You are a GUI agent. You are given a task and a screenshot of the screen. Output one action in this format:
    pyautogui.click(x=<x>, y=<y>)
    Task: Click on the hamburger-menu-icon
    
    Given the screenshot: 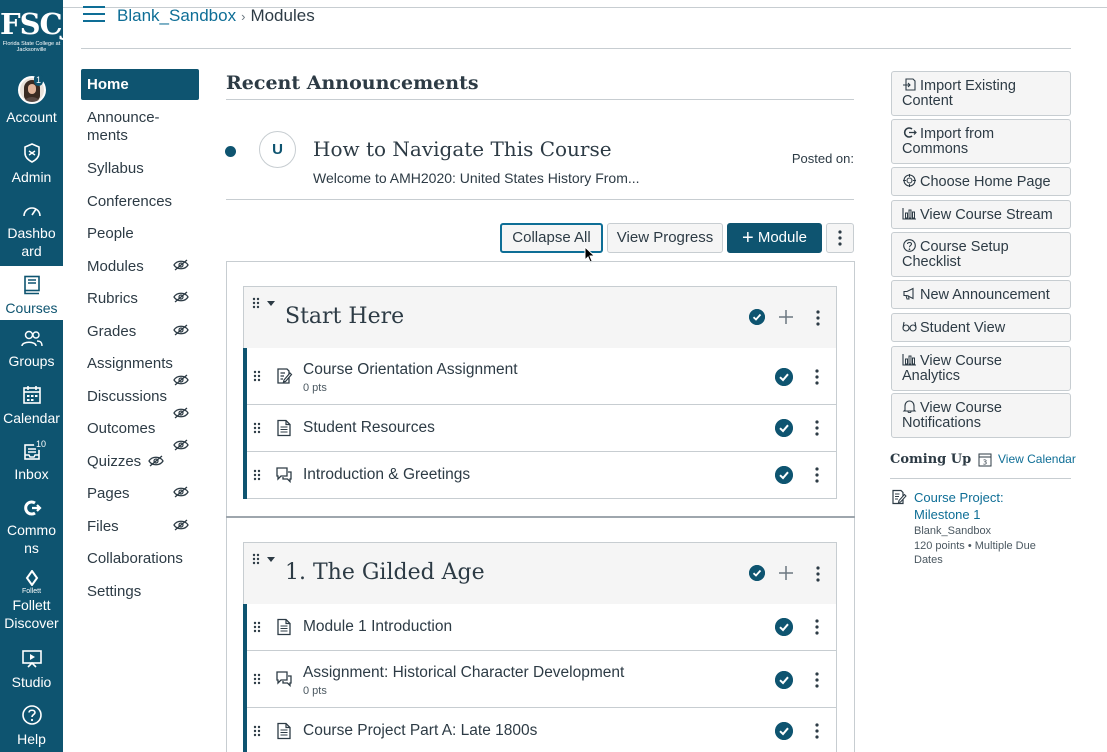 What is the action you would take?
    pyautogui.click(x=94, y=15)
    